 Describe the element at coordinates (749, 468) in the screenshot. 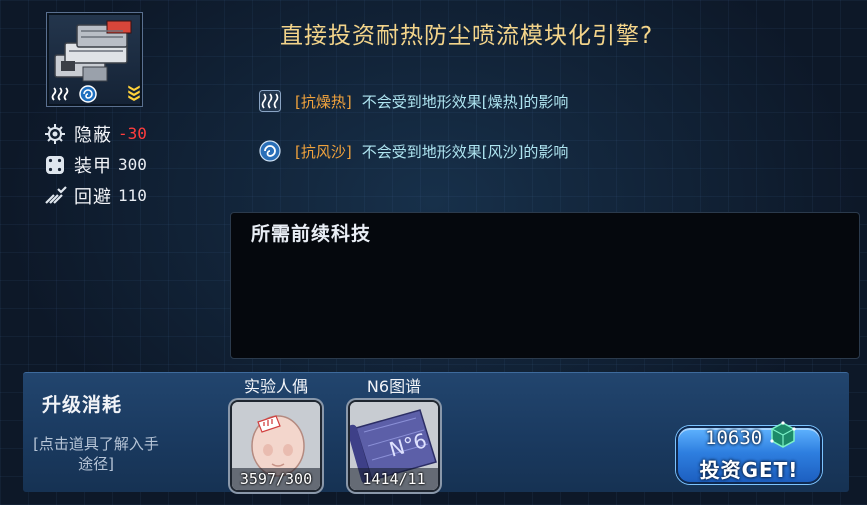

I see `invest-button-label: 投资GET!` at that location.